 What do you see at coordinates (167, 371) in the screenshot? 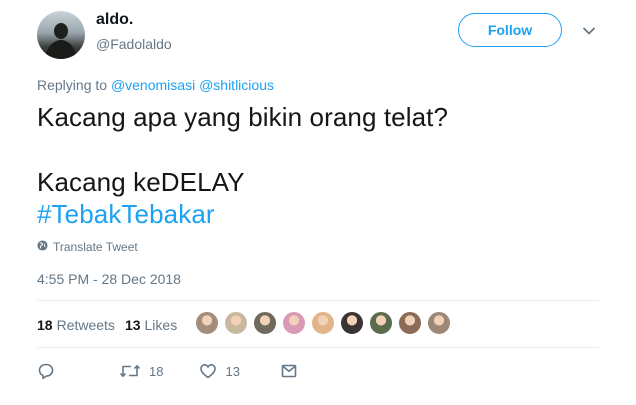
I see `tweet-actions: 18 13` at bounding box center [167, 371].